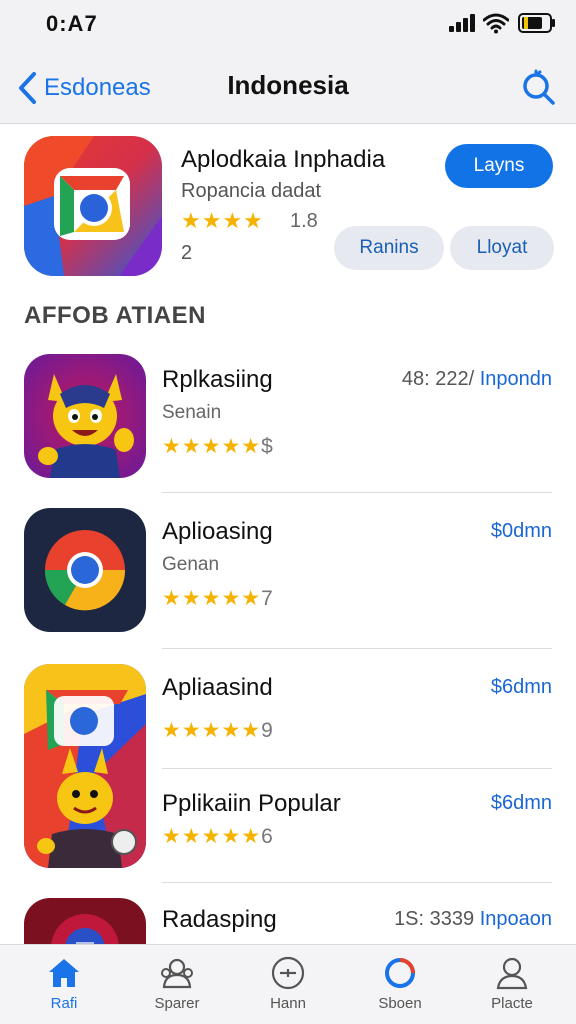 The width and height of the screenshot is (576, 1024). Describe the element at coordinates (177, 973) in the screenshot. I see `people-icon` at that location.